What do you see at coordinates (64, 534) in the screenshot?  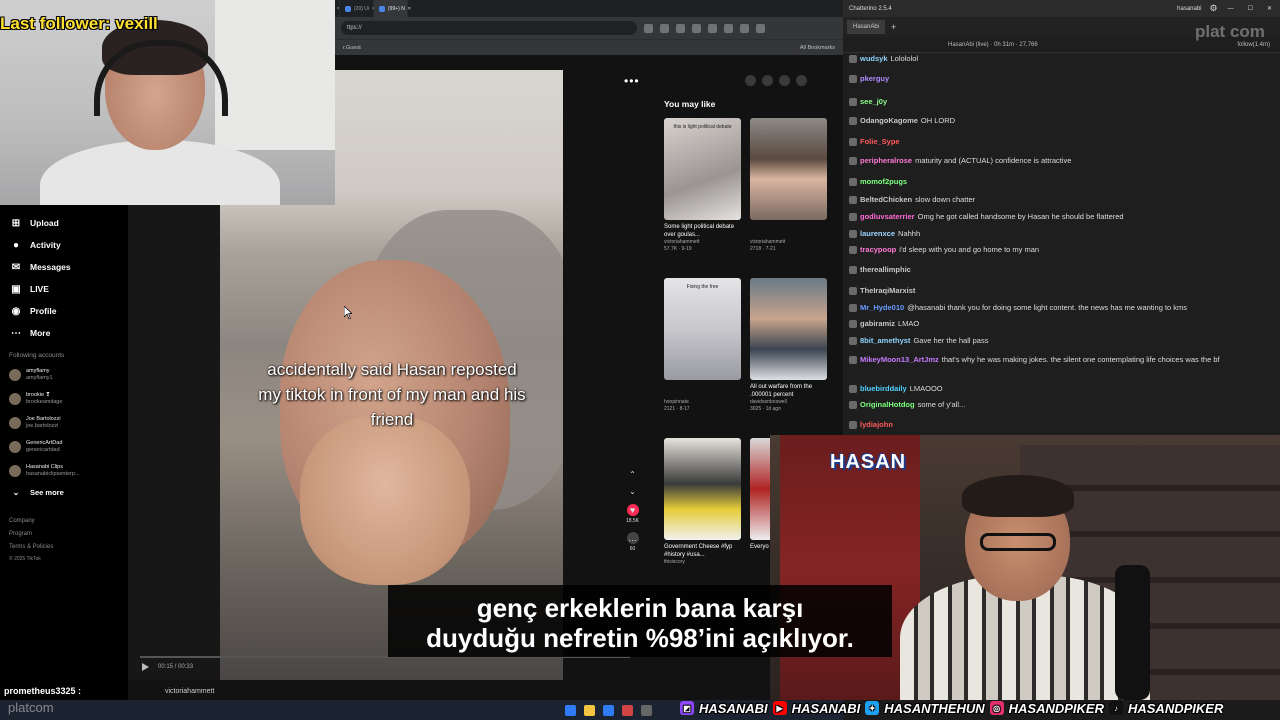 I see `footer-program: Program` at bounding box center [64, 534].